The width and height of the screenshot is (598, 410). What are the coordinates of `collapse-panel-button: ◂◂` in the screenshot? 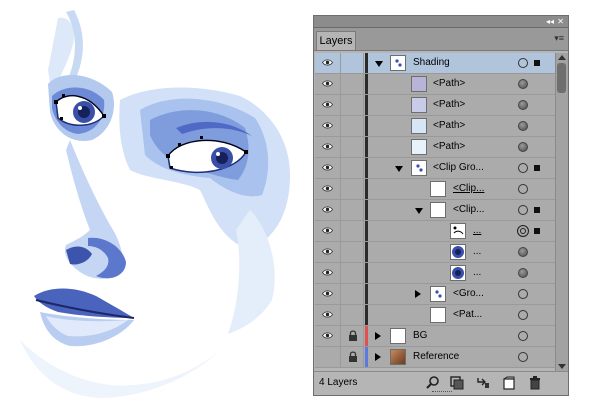 It's located at (550, 21).